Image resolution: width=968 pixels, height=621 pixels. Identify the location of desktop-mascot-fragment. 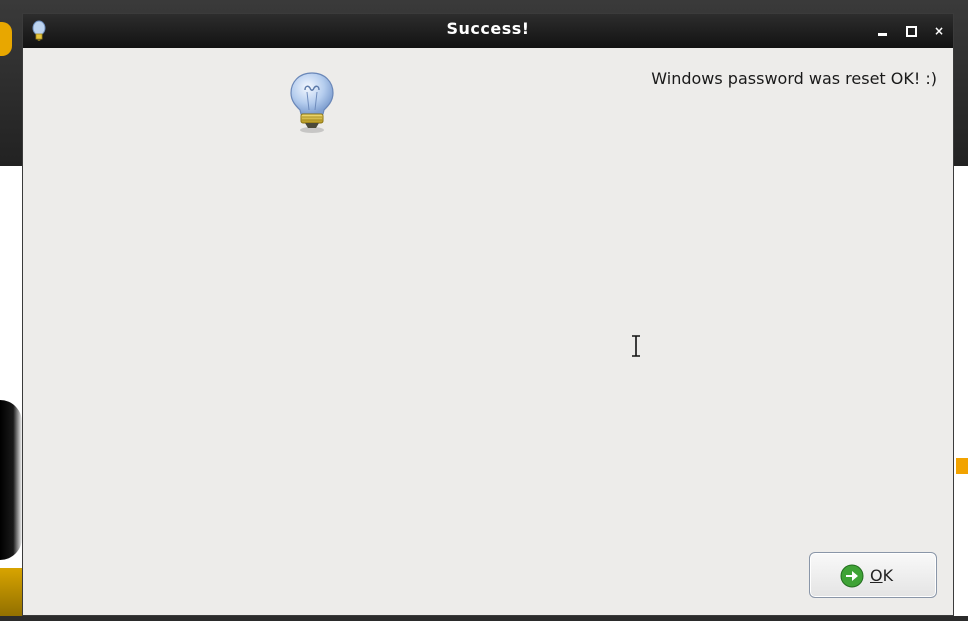
(11, 480).